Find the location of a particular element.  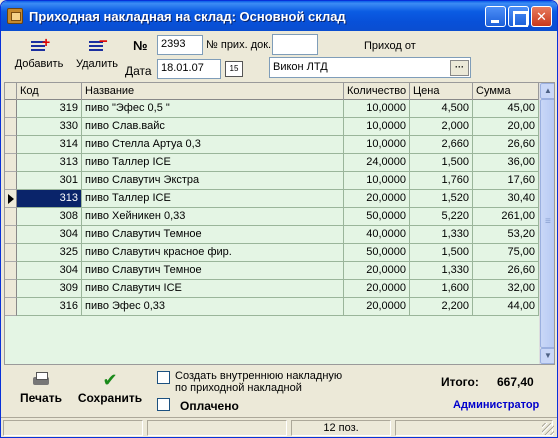

vertical-scrollbar: ▲ ▼ is located at coordinates (546, 223).